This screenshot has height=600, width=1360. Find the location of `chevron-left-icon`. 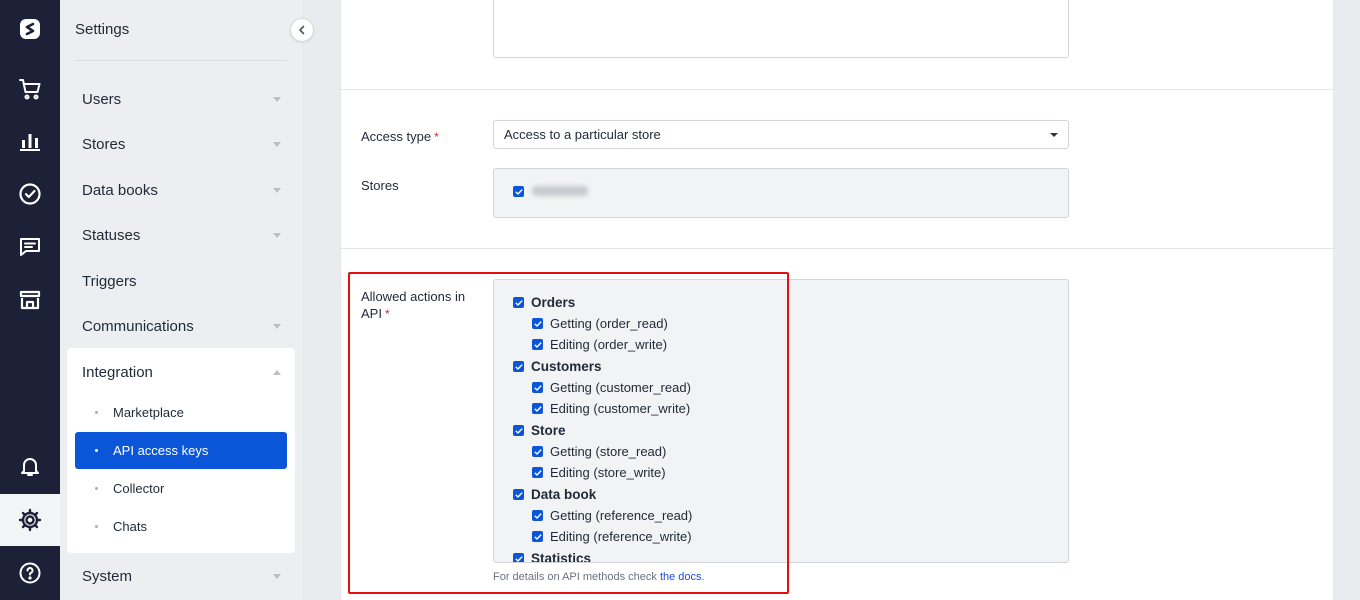

chevron-left-icon is located at coordinates (302, 30).